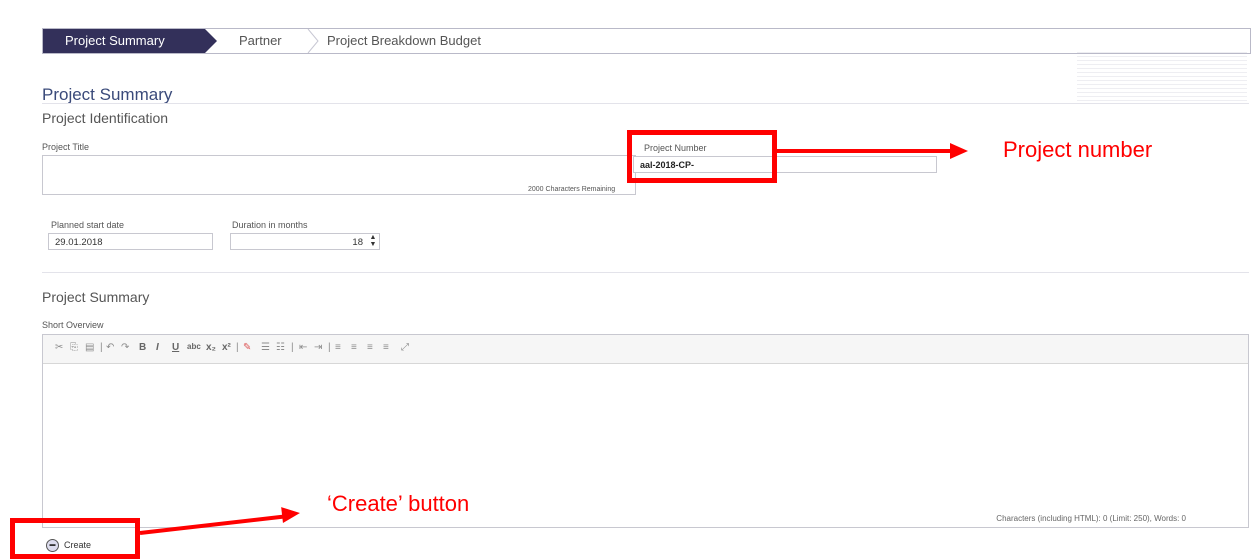 The image size is (1253, 559). I want to click on superscript-icon: x², so click(226, 347).